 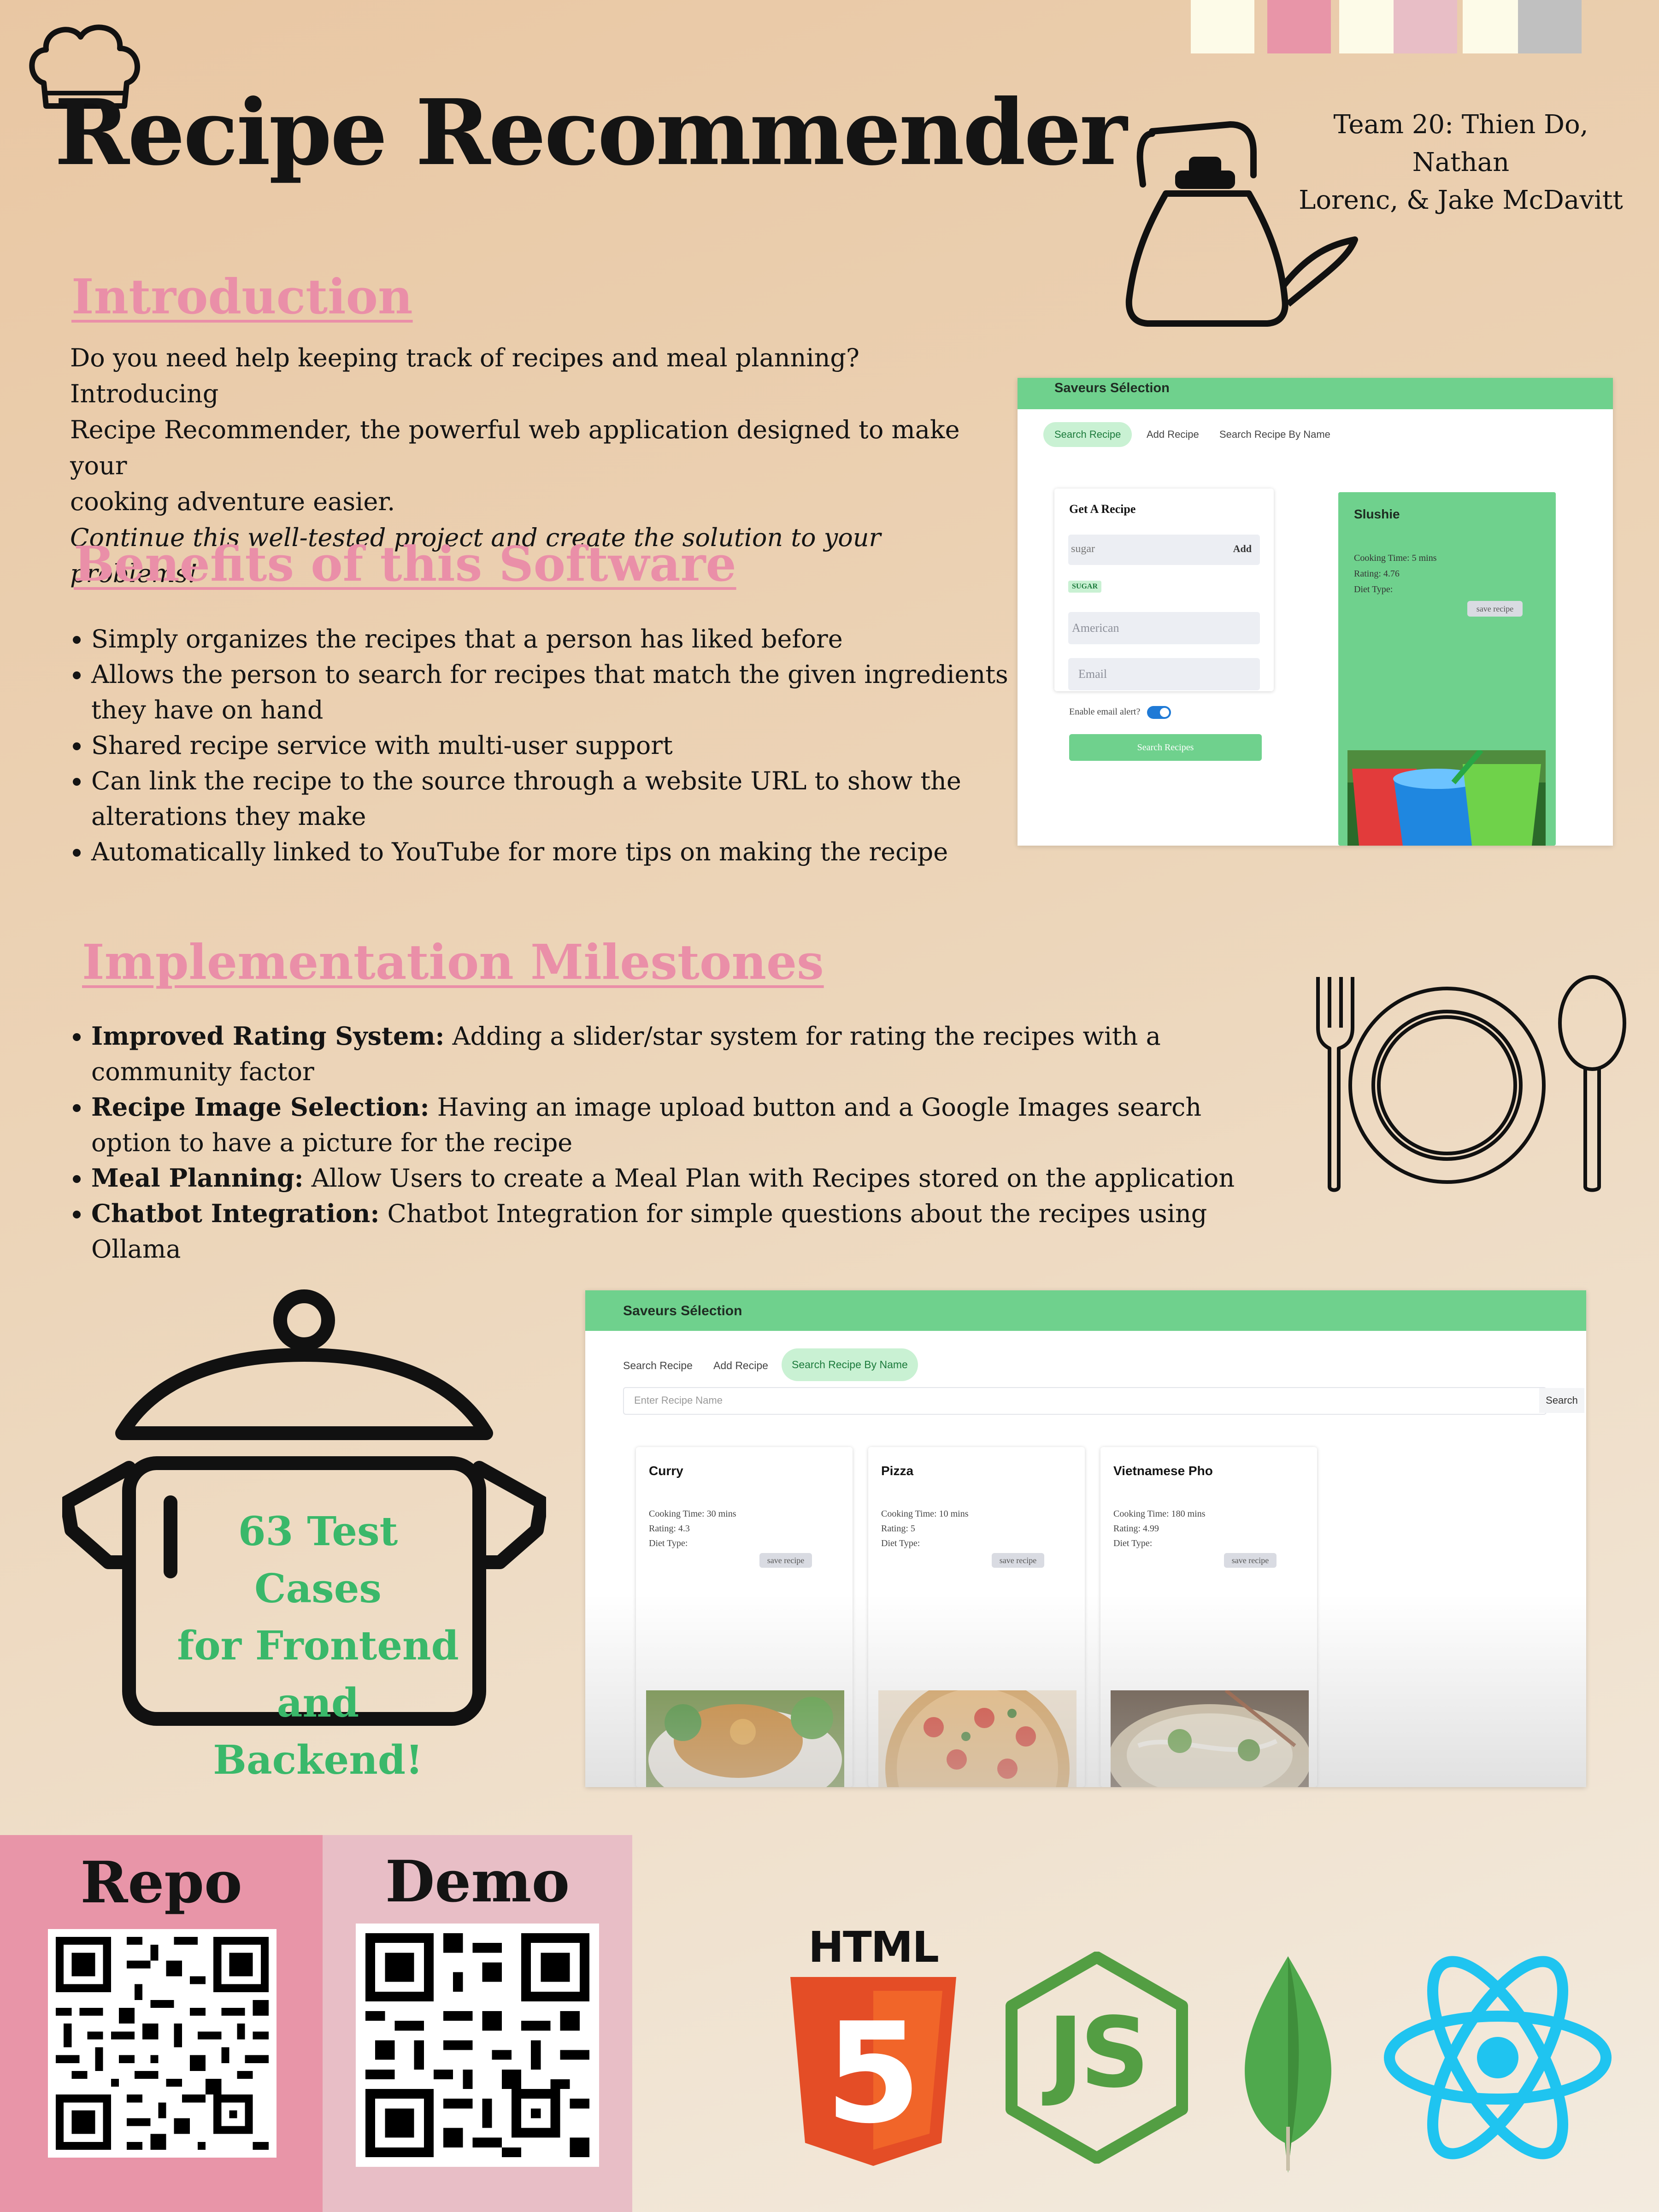 I want to click on add-ingredient-button: Add, so click(x=1242, y=549).